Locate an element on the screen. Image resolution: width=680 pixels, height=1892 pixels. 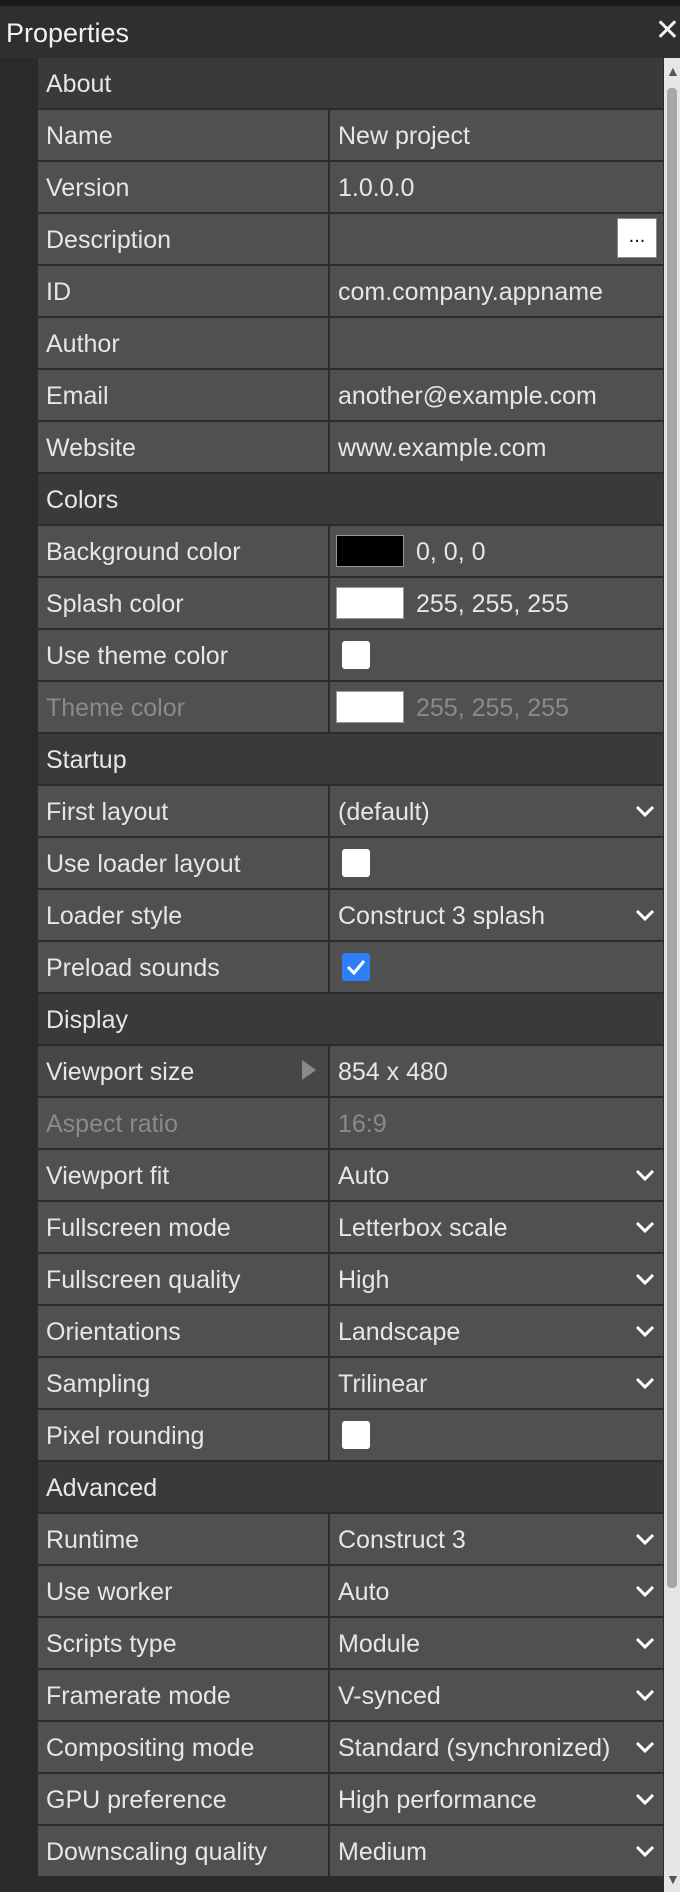
property-name-cell: Framerate mode is located at coordinates (184, 1695).